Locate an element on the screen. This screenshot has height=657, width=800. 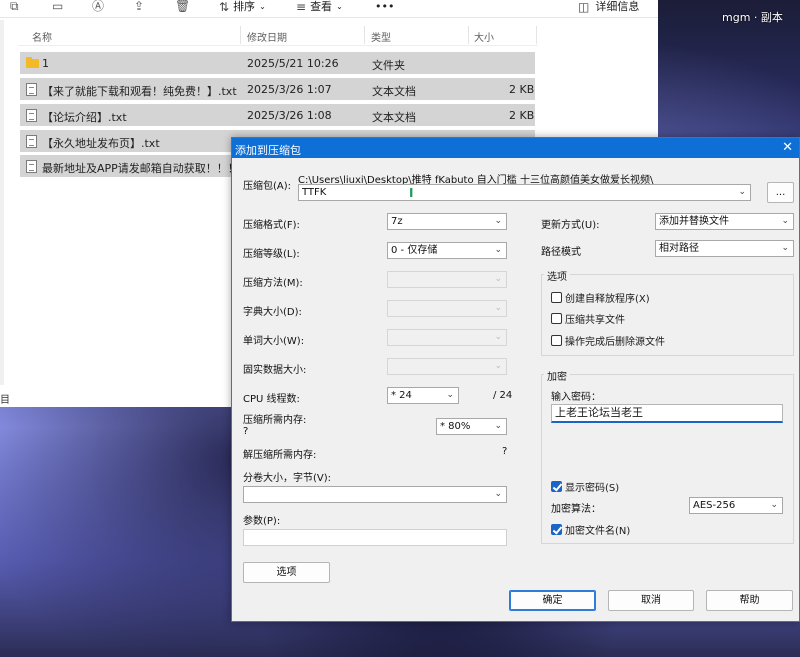
file-row: 1 2025/5/21 10:26 文件夹 is located at coordinates (277, 63).